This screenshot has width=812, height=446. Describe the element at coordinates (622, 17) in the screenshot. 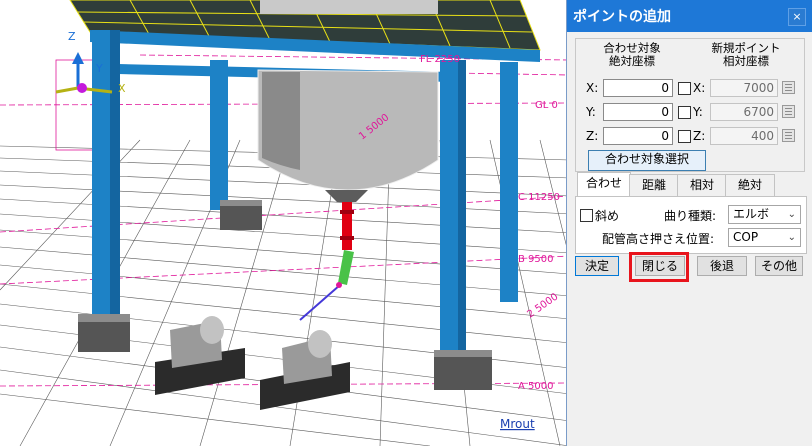

I see `dialog-title: ポイントの追加` at that location.